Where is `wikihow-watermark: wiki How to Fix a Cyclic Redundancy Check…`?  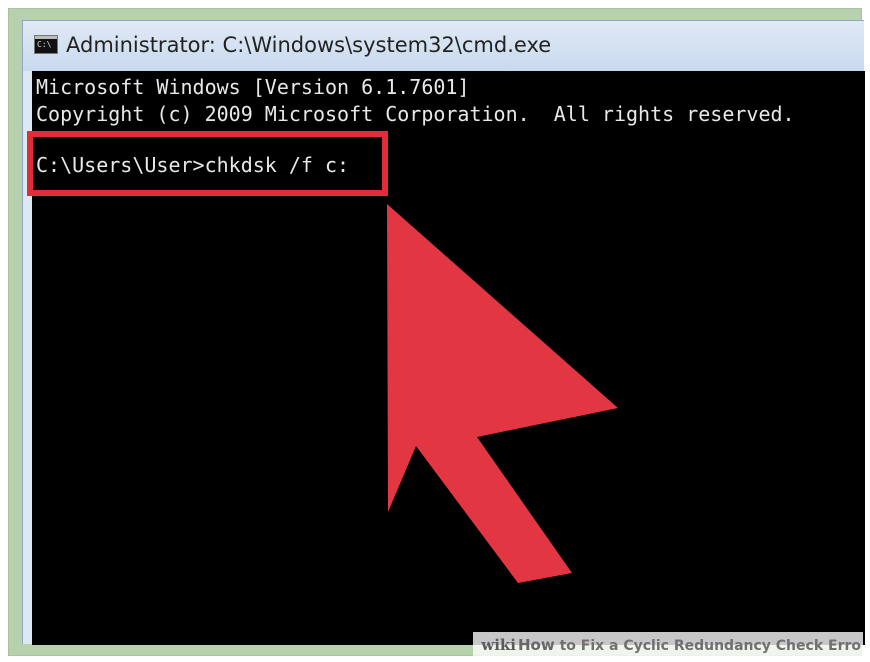
wikihow-watermark: wiki How to Fix a Cyclic Redundancy Check… is located at coordinates (668, 645).